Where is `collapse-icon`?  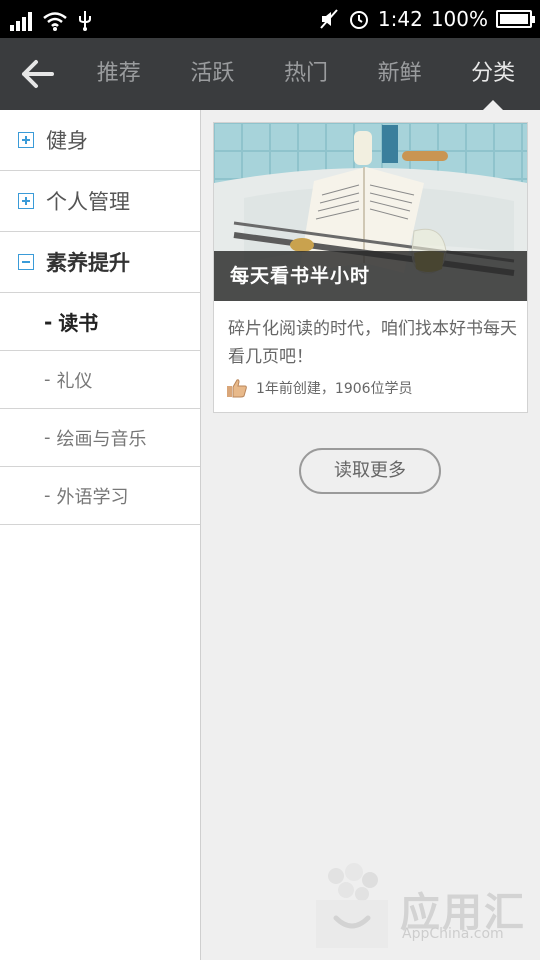
collapse-icon is located at coordinates (26, 262).